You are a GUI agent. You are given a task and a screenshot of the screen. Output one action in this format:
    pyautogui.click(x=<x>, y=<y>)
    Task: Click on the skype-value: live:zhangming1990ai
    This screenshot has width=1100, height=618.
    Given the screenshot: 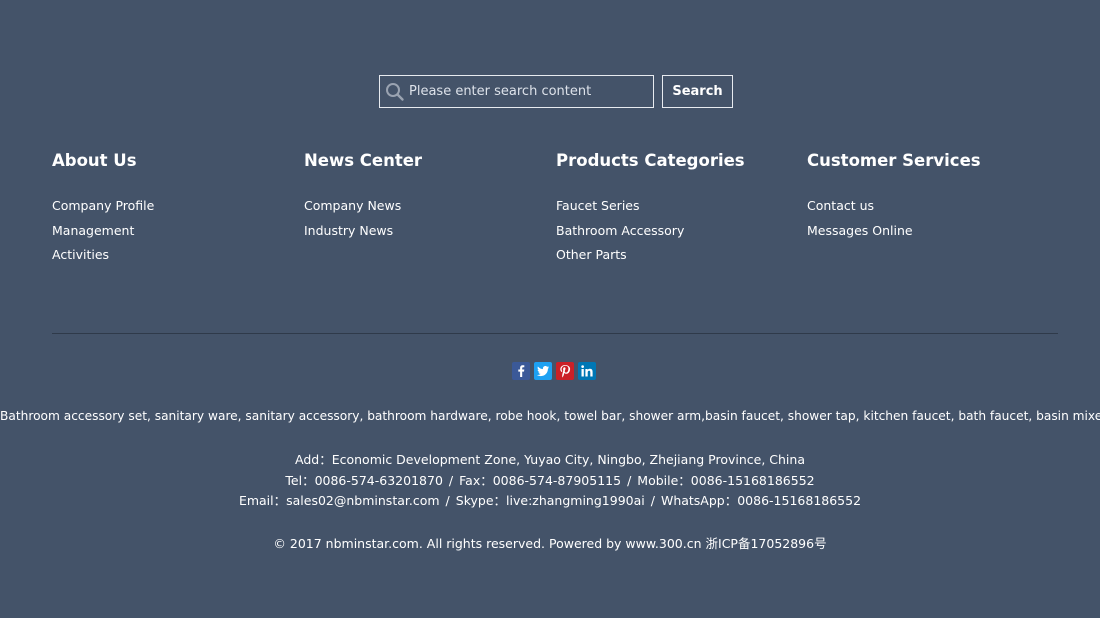 What is the action you would take?
    pyautogui.click(x=575, y=500)
    